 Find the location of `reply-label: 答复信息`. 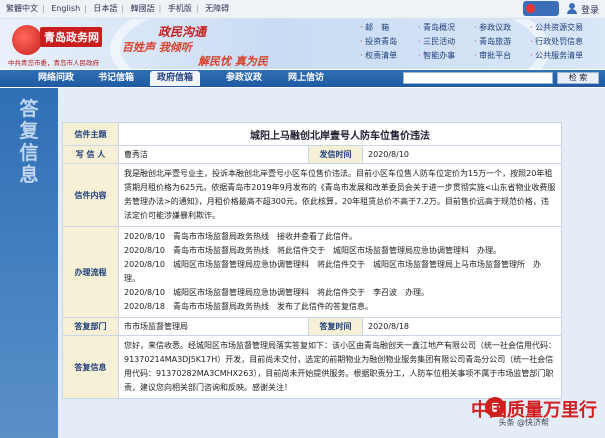

reply-label: 答复信息 is located at coordinates (90, 367).